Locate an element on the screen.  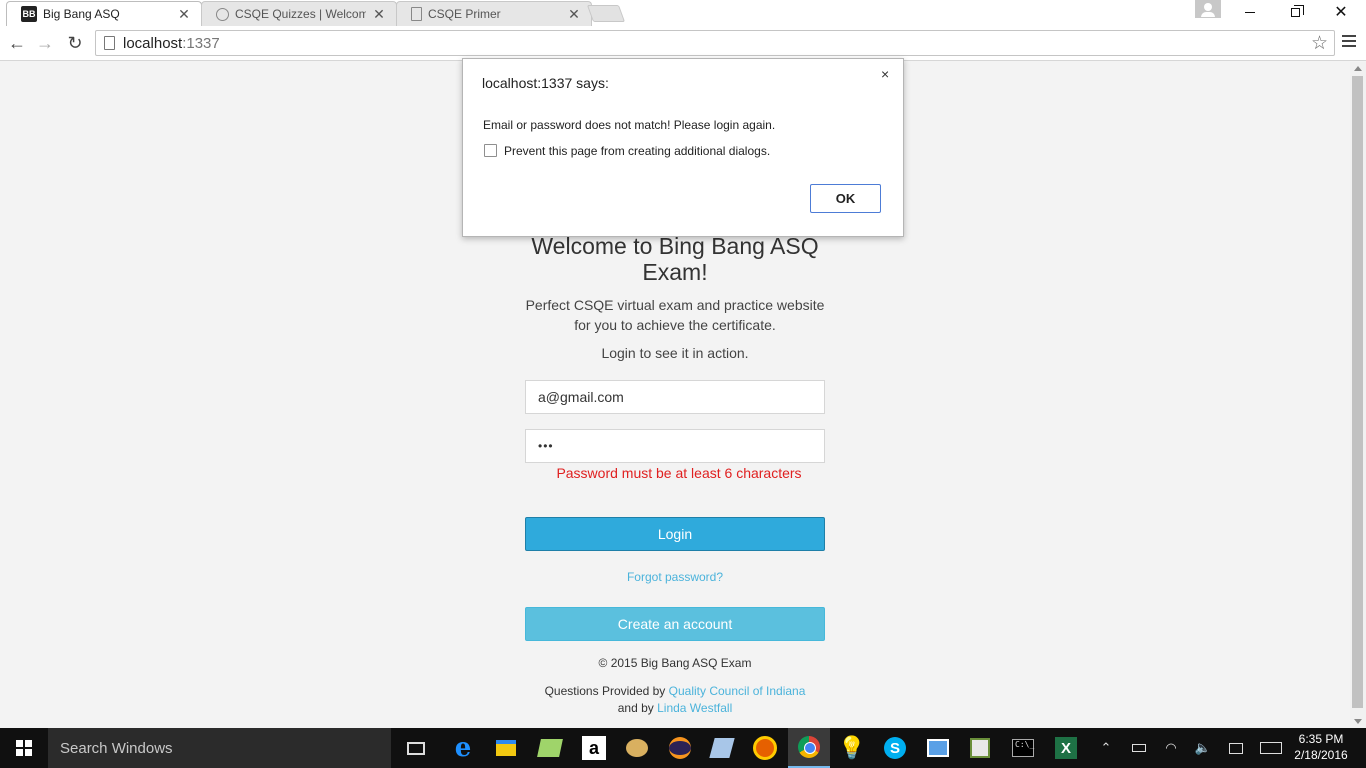
clock-time: 6:35 PM is located at coordinates (1321, 739).